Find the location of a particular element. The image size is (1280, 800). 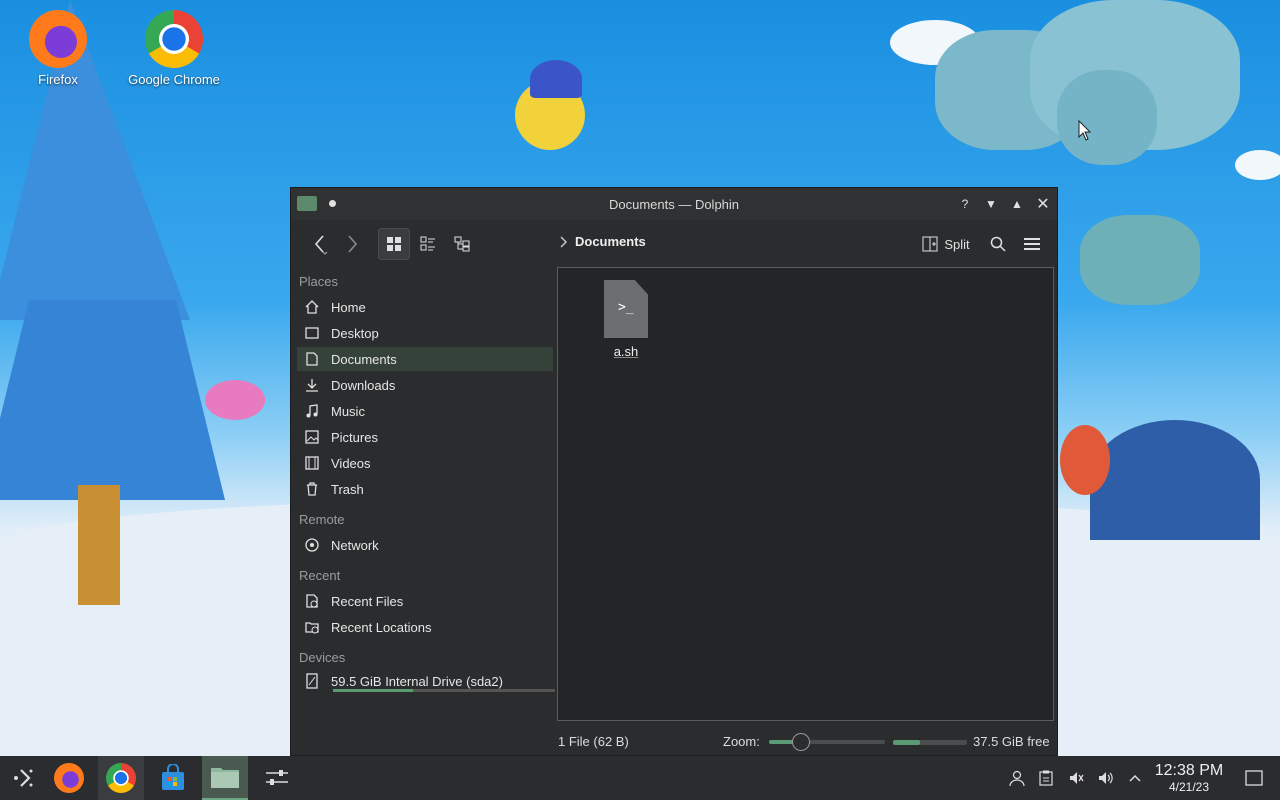

sidebar-item-internal-drive: 59.5 GiB Internal Drive (sda2) is located at coordinates (426, 681).